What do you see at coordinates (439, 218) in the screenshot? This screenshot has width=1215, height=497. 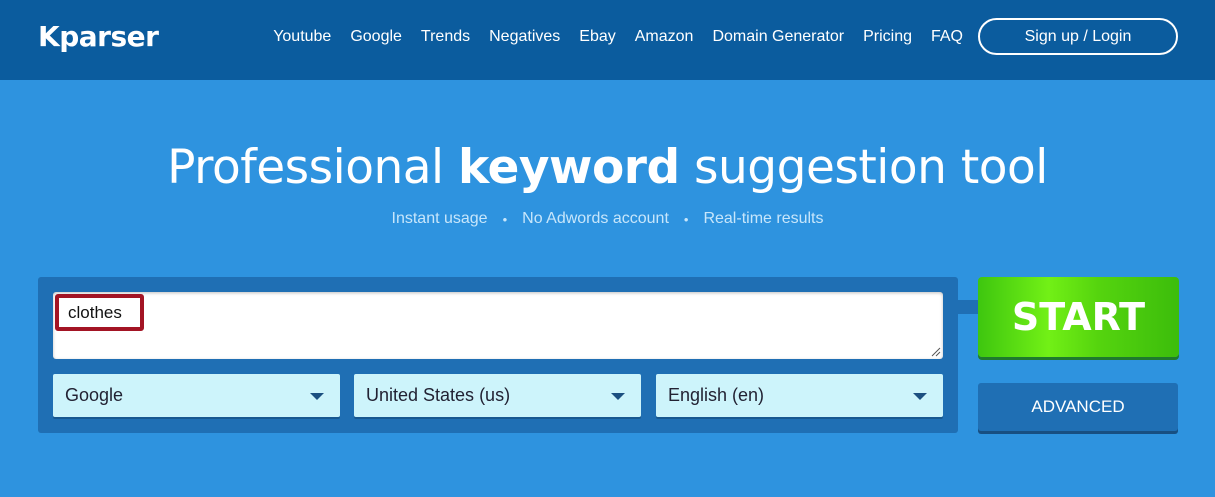 I see `feature-instant-usage: Instant usage` at bounding box center [439, 218].